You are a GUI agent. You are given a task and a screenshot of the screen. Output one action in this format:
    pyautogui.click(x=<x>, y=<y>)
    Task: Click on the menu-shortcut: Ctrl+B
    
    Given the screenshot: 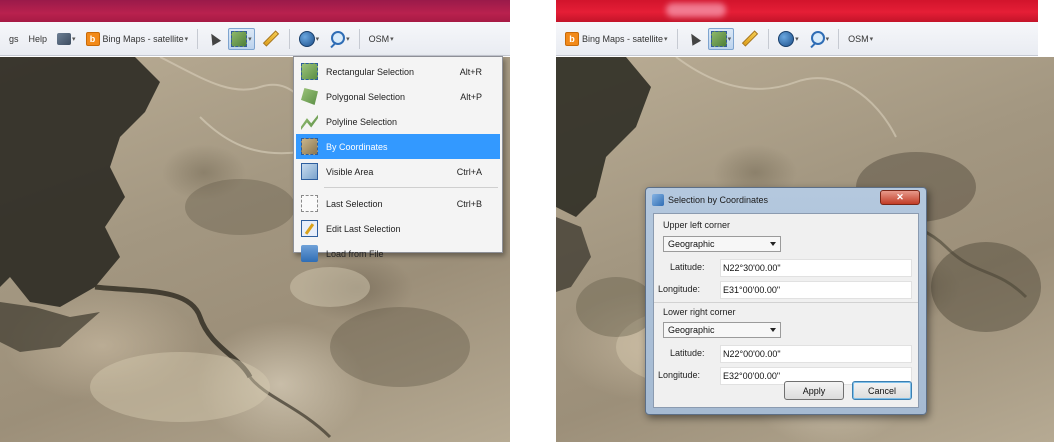 What is the action you would take?
    pyautogui.click(x=469, y=203)
    